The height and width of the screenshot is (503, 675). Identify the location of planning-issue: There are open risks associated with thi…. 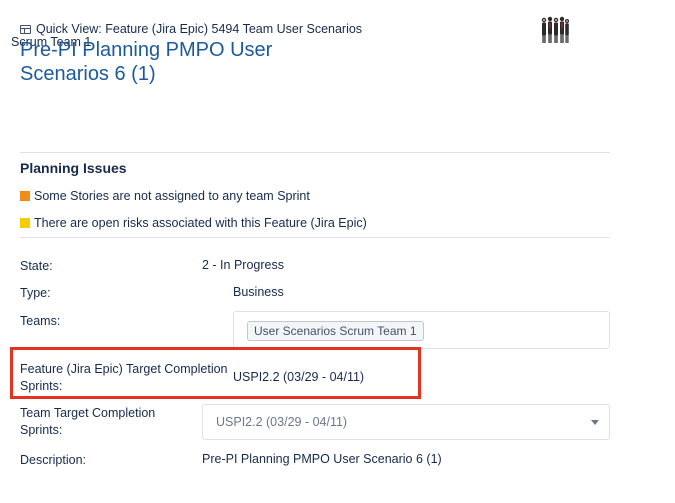
(193, 223).